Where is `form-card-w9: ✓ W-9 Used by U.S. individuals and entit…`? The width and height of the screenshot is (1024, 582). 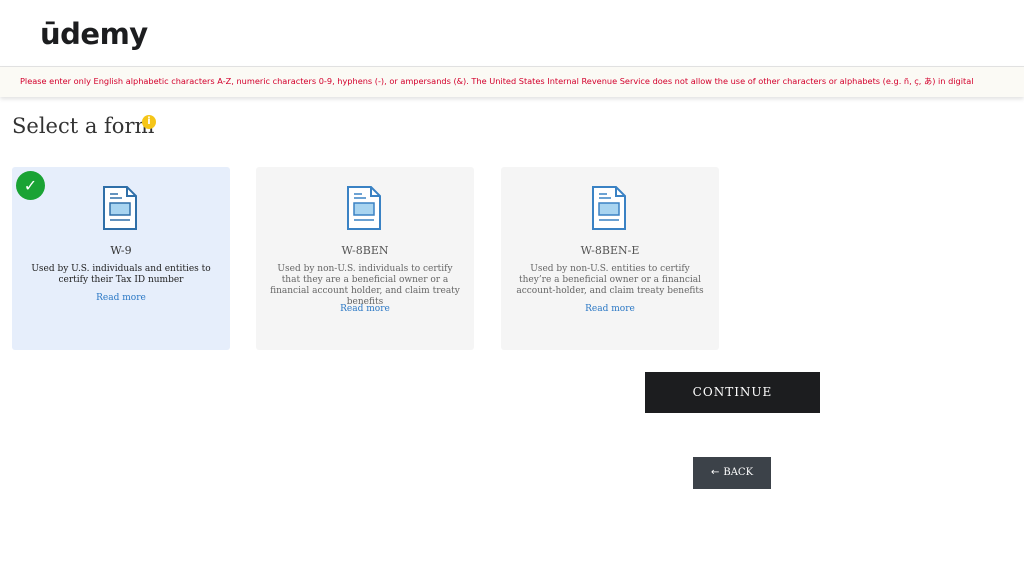 form-card-w9: ✓ W-9 Used by U.S. individuals and entit… is located at coordinates (121, 258).